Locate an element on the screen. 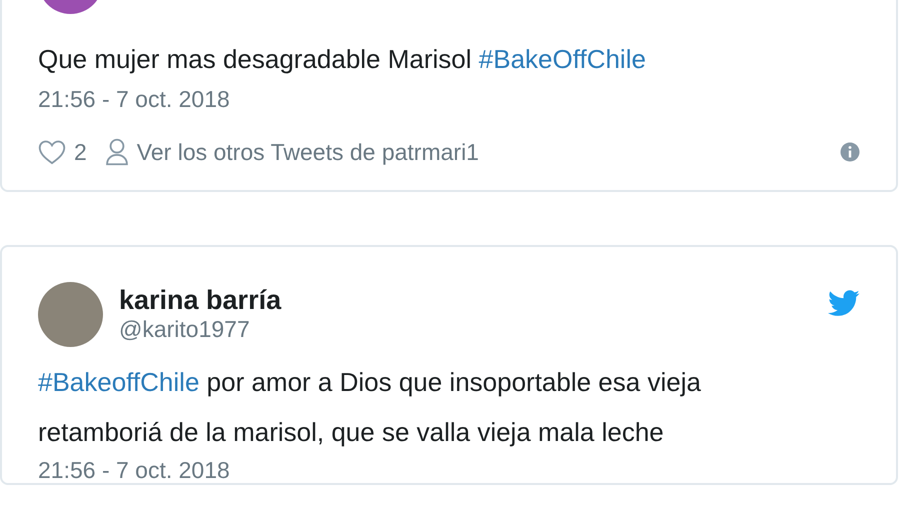 This screenshot has width=900, height=510. tweet-text: #BakeoffChile por amor a Dios que insoportable esa vieja retamboriá de la marisol, que se valla vieja mala leche is located at coordinates (370, 407).